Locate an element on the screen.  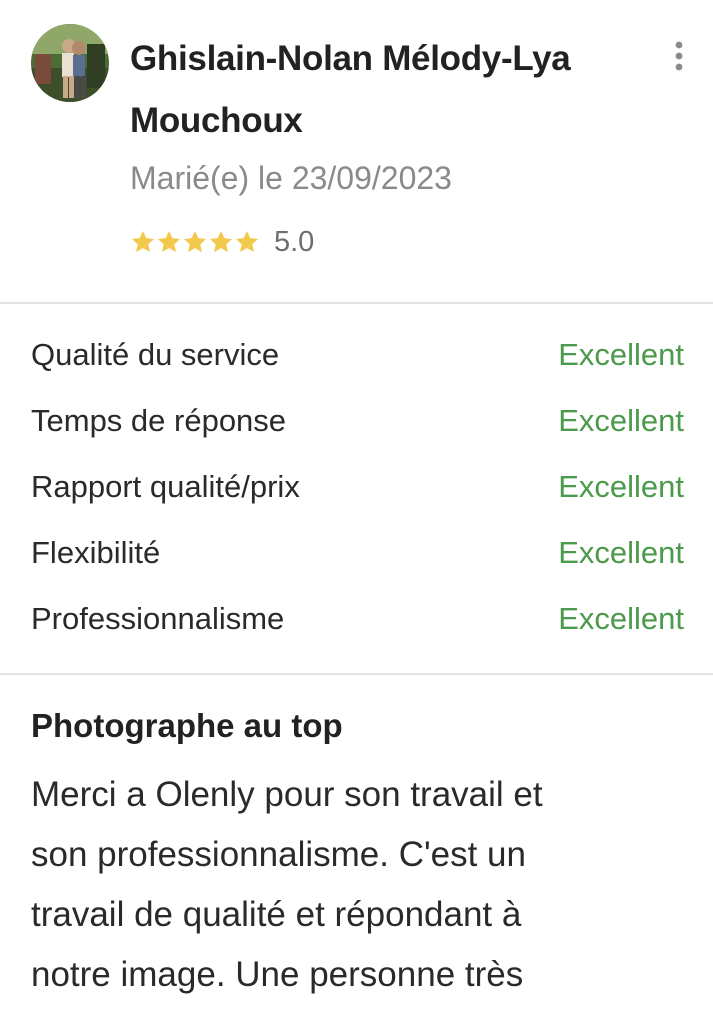
criterion-label: Rapport qualité/prix is located at coordinates (165, 486).